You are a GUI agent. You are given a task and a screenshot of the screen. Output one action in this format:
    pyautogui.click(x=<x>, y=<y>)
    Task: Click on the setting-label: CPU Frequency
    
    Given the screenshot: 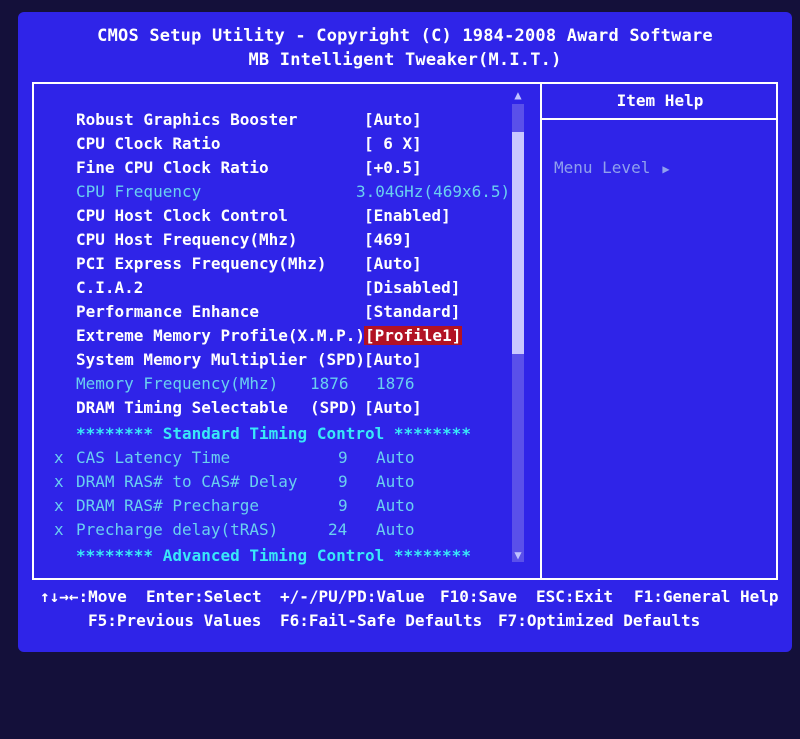 What is the action you would take?
    pyautogui.click(x=139, y=191)
    